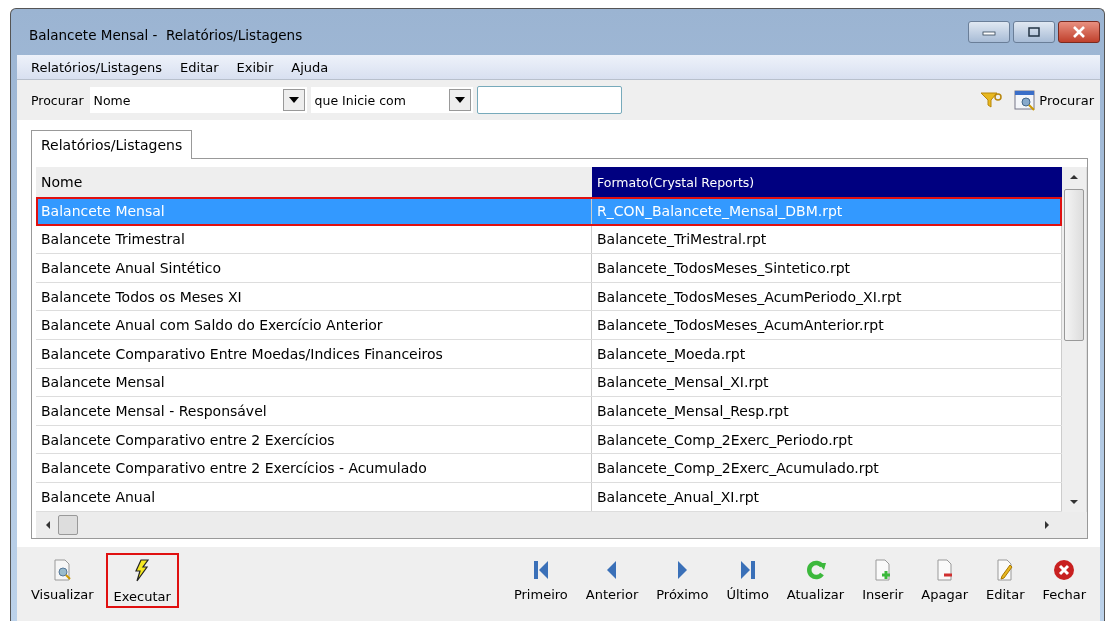 The width and height of the screenshot is (1110, 621). What do you see at coordinates (882, 569) in the screenshot?
I see `document-plus-icon` at bounding box center [882, 569].